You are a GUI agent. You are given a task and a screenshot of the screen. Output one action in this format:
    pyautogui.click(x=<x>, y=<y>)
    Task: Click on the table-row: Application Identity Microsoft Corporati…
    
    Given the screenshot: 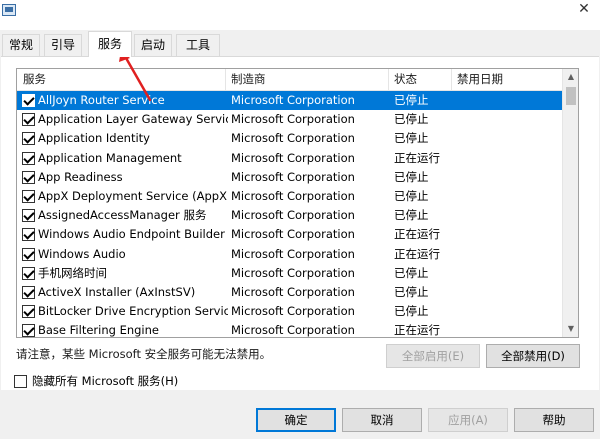 What is the action you would take?
    pyautogui.click(x=290, y=138)
    